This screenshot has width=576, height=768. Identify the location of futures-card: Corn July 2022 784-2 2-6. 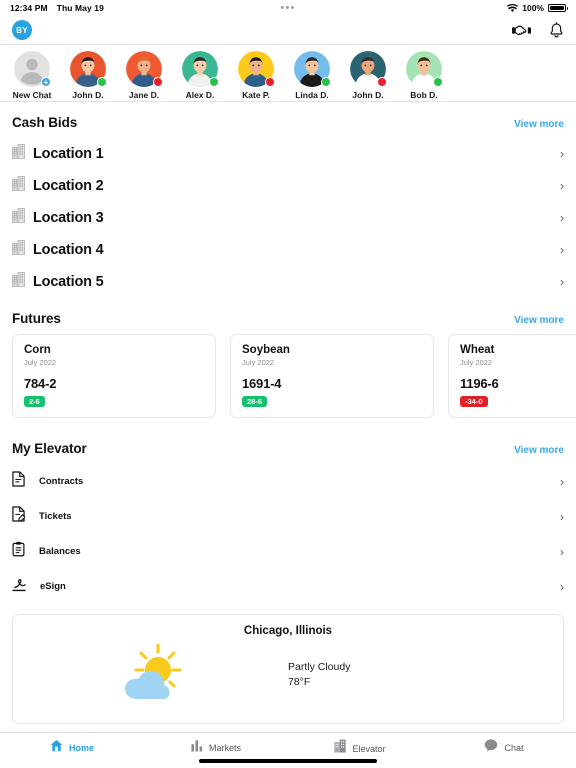
(114, 376).